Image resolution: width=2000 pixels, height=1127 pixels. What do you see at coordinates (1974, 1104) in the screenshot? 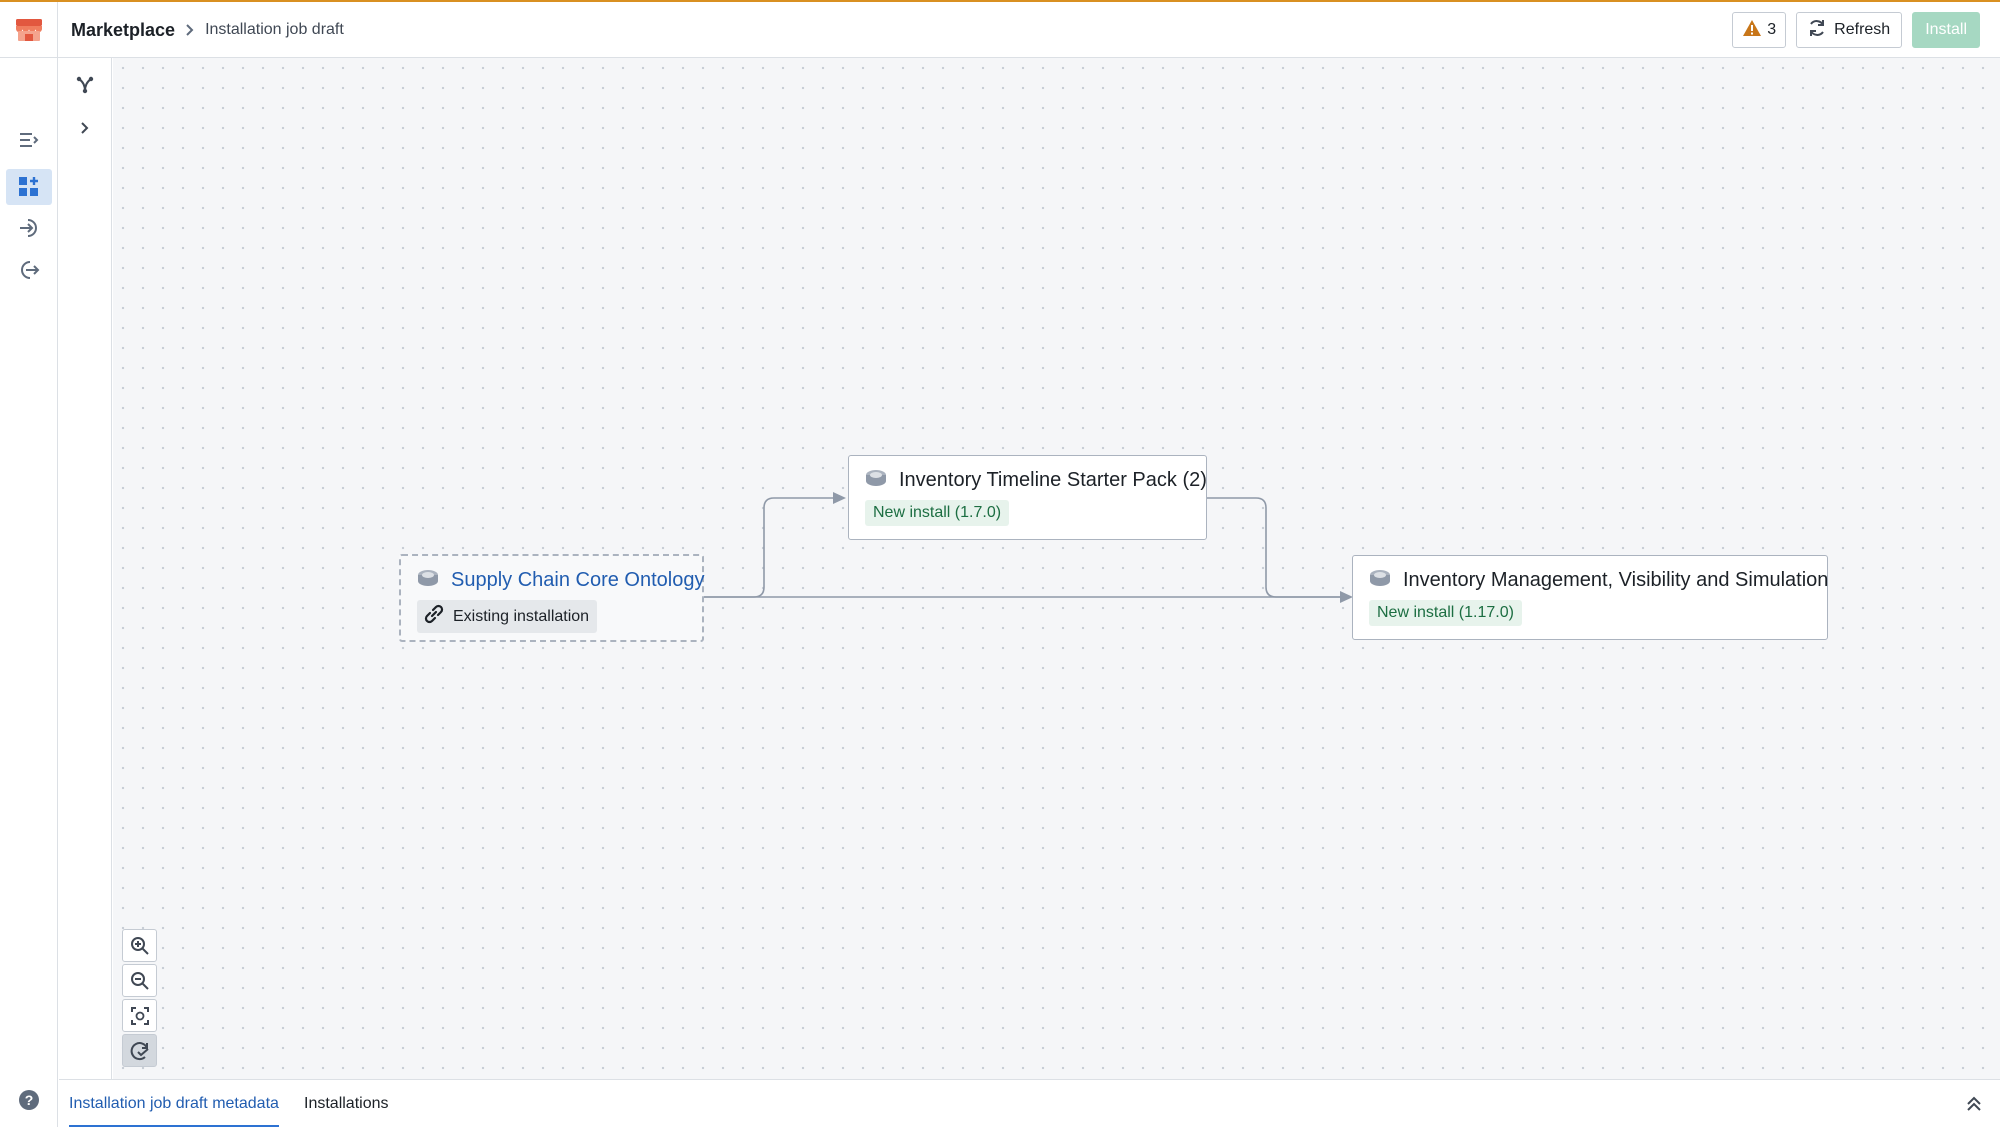
I see `chevrons-up-icon` at bounding box center [1974, 1104].